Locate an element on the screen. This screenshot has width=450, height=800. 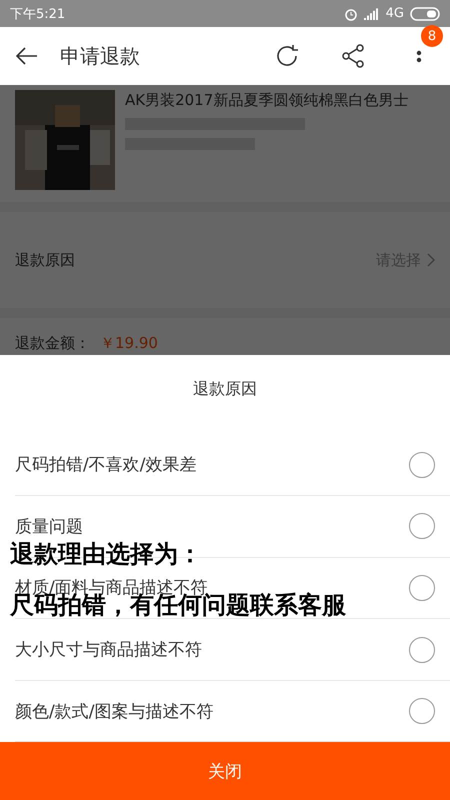
reason-label: 退款原因 is located at coordinates (45, 260).